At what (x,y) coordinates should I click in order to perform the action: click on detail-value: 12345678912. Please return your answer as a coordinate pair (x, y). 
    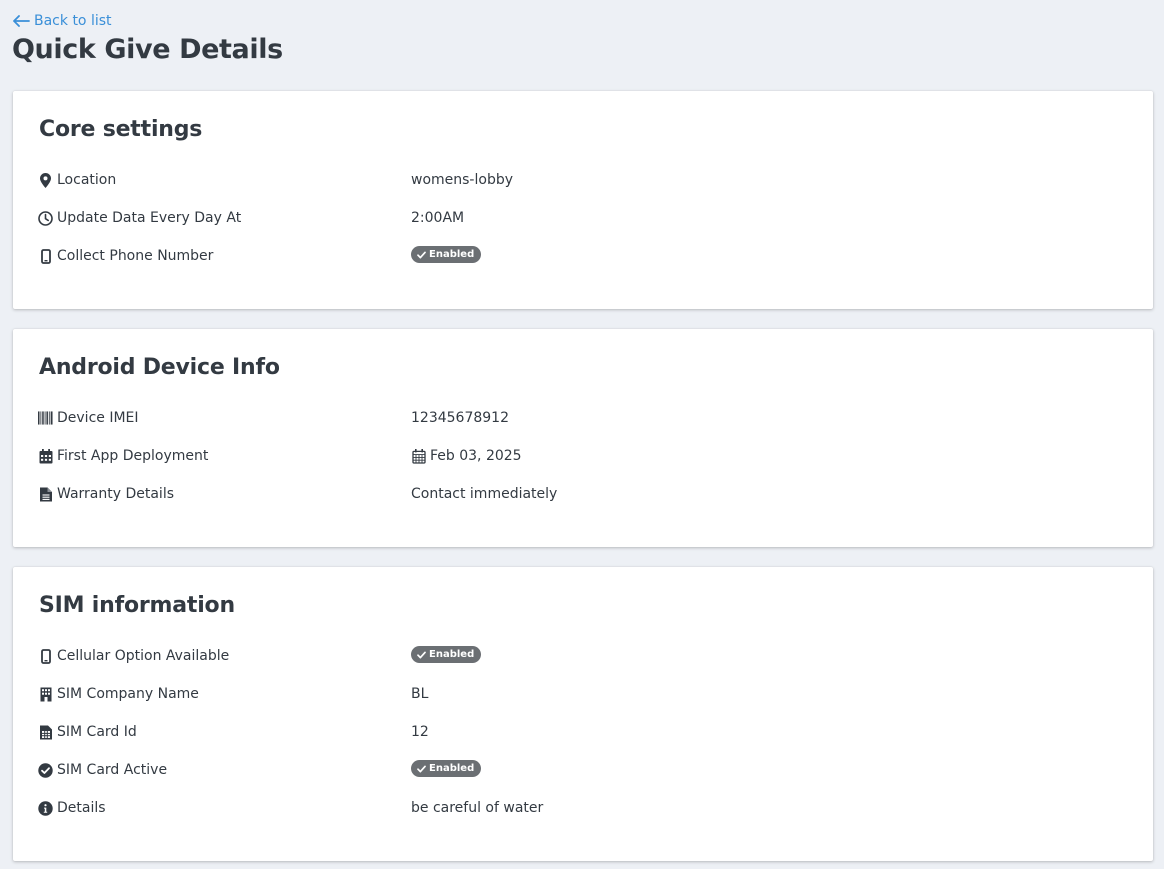
    Looking at the image, I should click on (460, 418).